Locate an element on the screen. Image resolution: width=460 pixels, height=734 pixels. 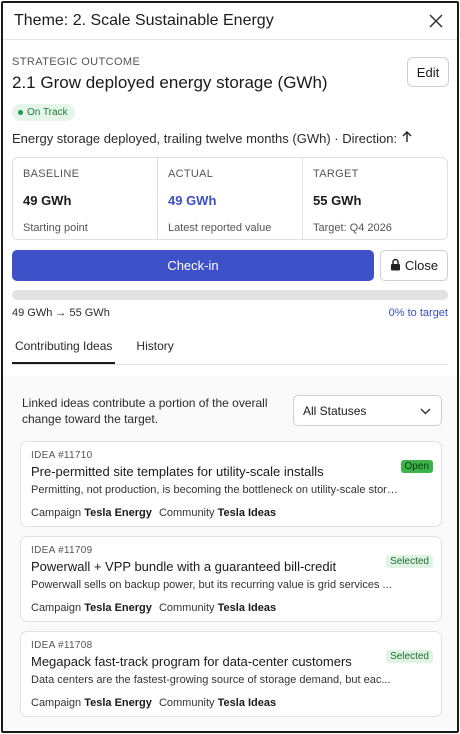
status-badge: On Track is located at coordinates (43, 112).